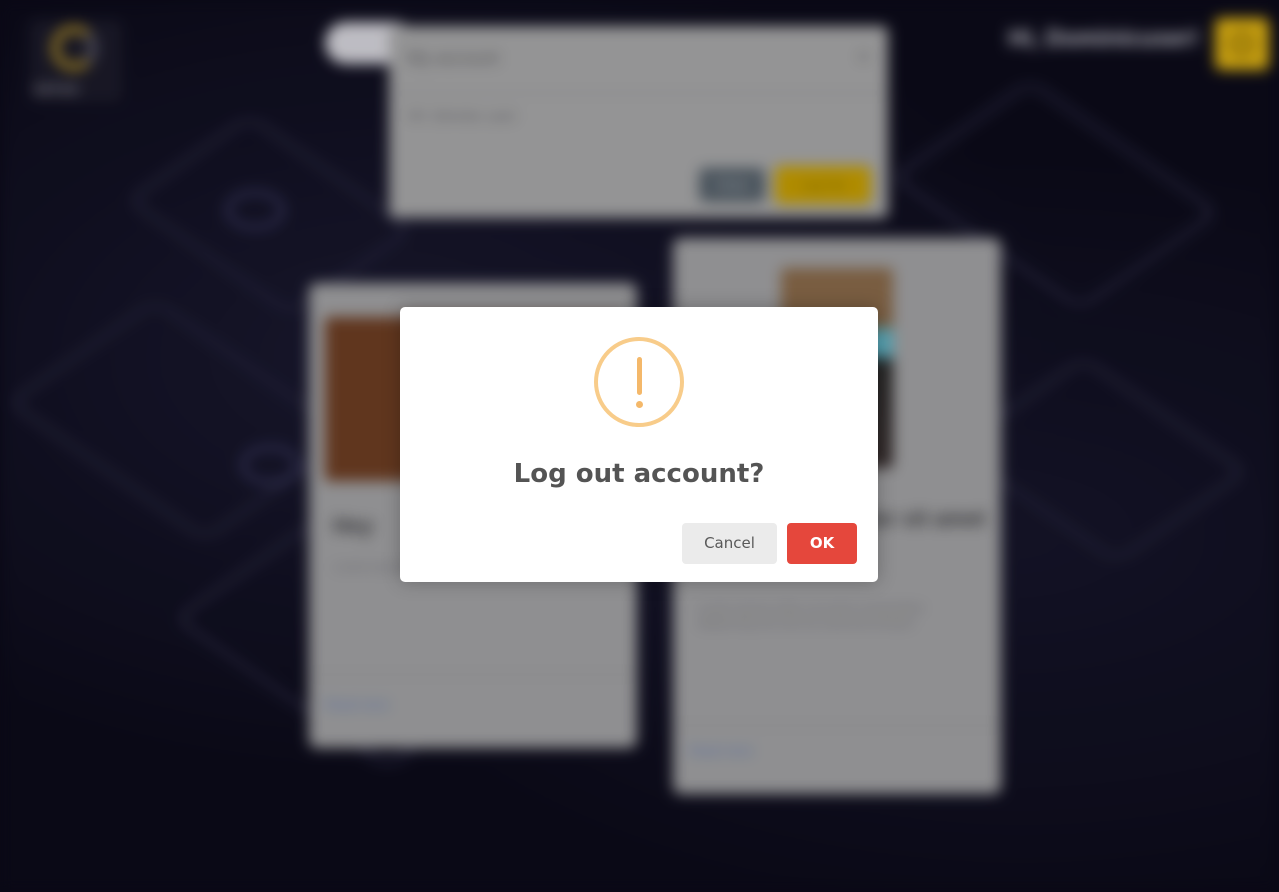 The height and width of the screenshot is (892, 1279). I want to click on ok-button: OK, so click(822, 543).